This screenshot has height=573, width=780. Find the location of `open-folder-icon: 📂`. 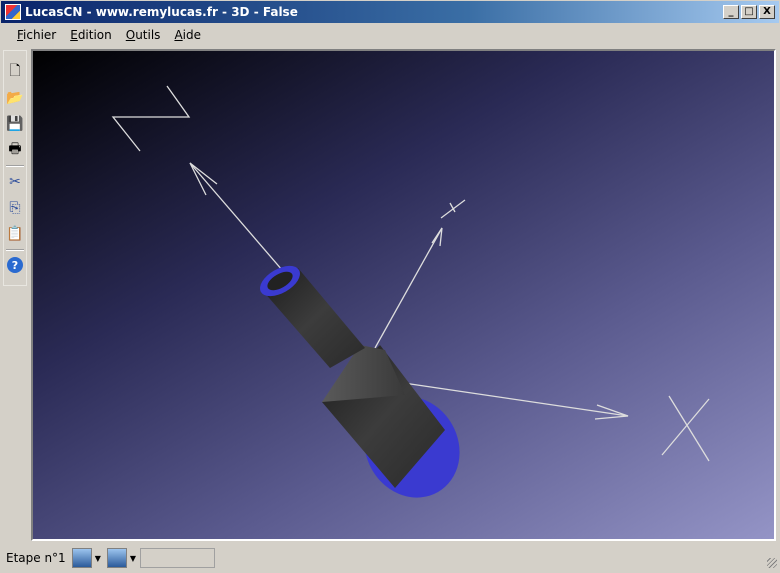

open-folder-icon: 📂 is located at coordinates (15, 98).